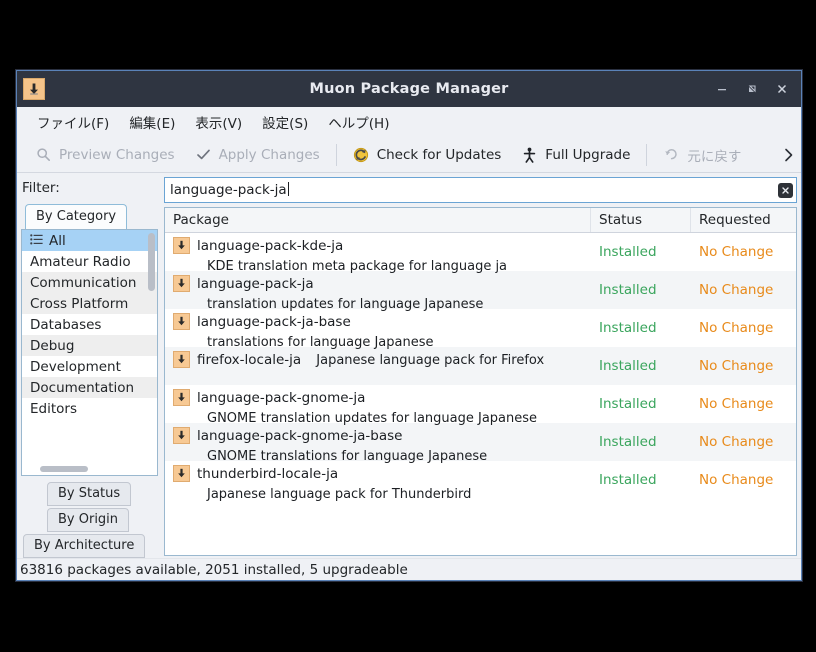  I want to click on category-item-databases: Databases, so click(89, 324).